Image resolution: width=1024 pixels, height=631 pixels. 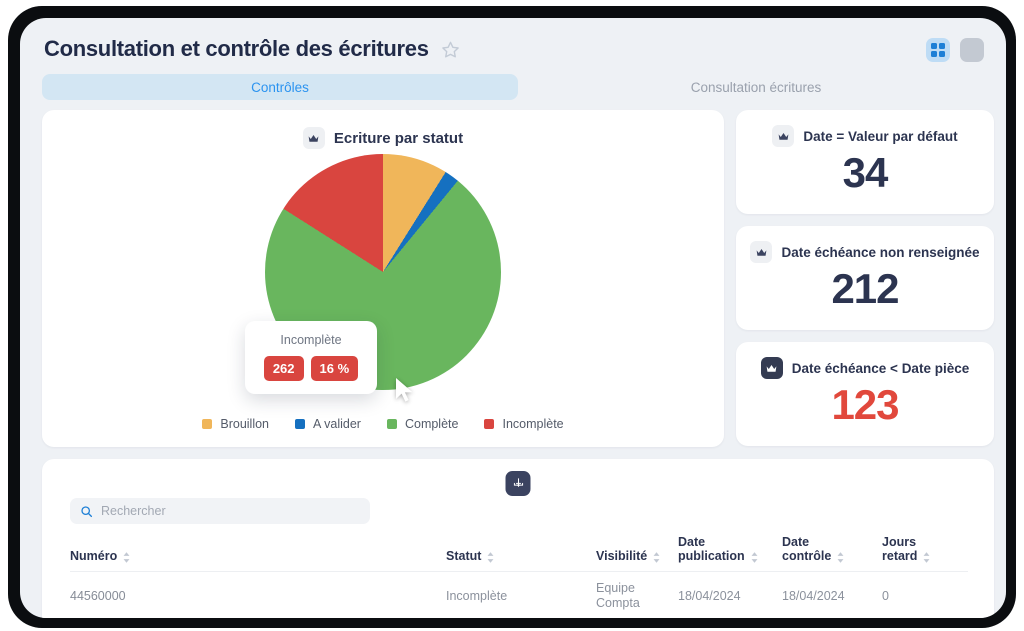 I want to click on chart-legend: Brouillon A valider Complète Incomplète, so click(x=383, y=424).